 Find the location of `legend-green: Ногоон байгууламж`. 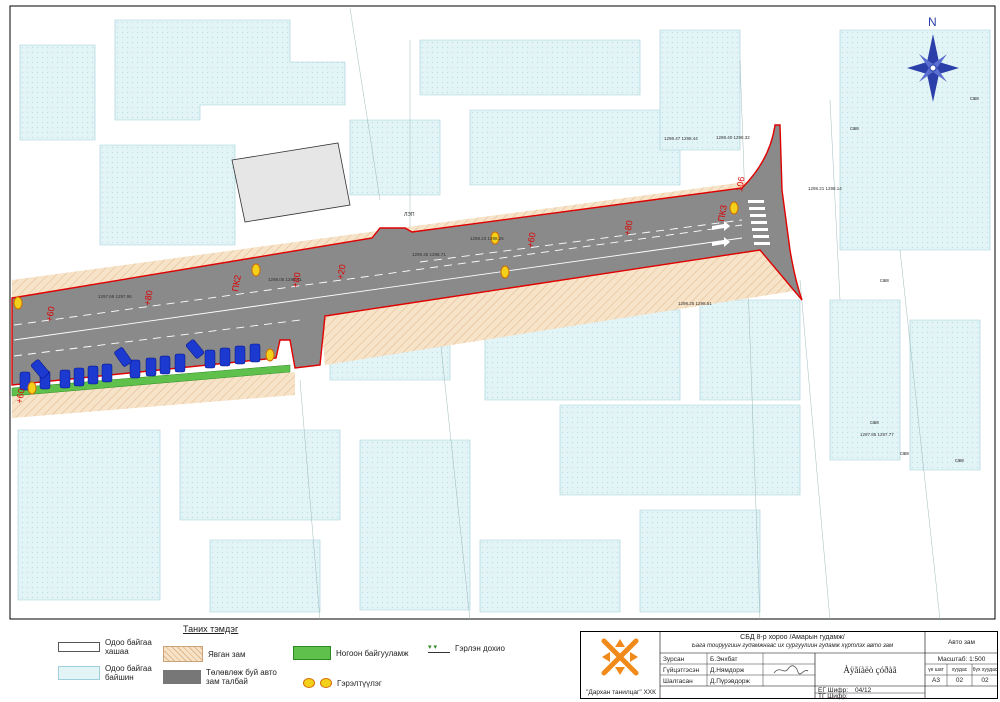

legend-green: Ногоон байгууламж is located at coordinates (351, 653).